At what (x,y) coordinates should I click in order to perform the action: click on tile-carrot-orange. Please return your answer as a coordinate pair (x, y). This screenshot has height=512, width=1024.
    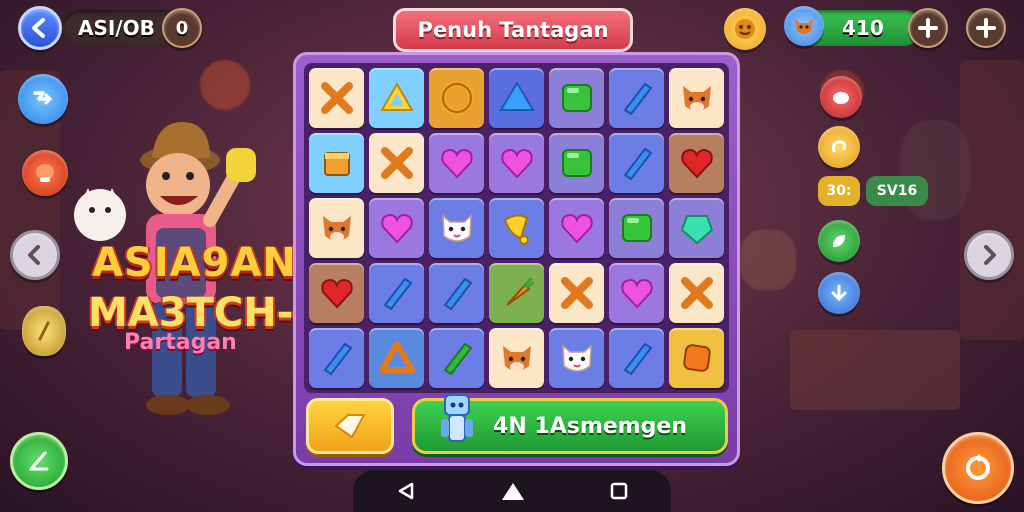
    Looking at the image, I should click on (516, 293).